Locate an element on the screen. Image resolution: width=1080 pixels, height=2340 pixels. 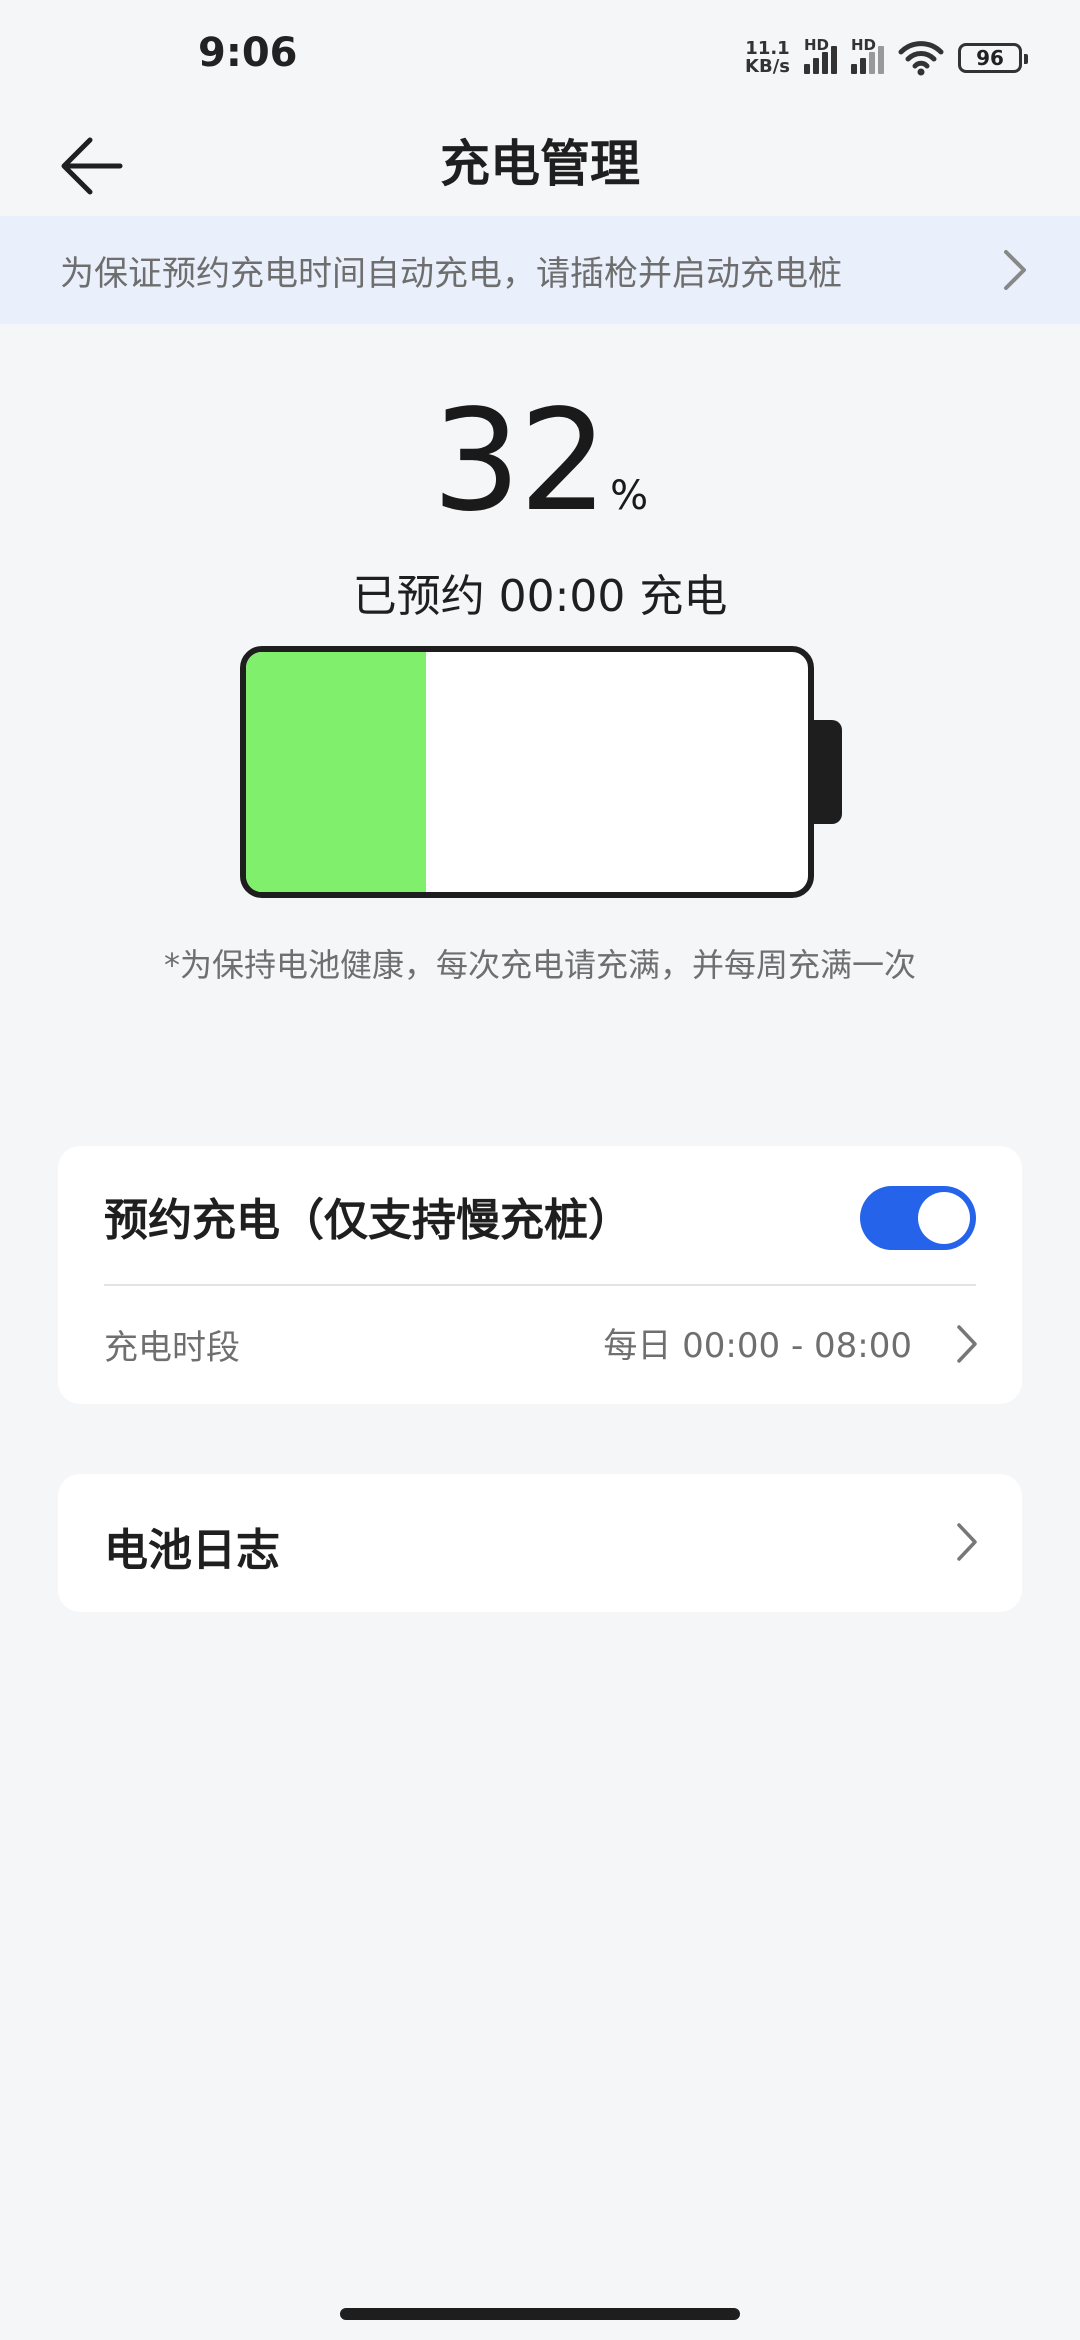
battery-icon: 96 is located at coordinates (993, 58).